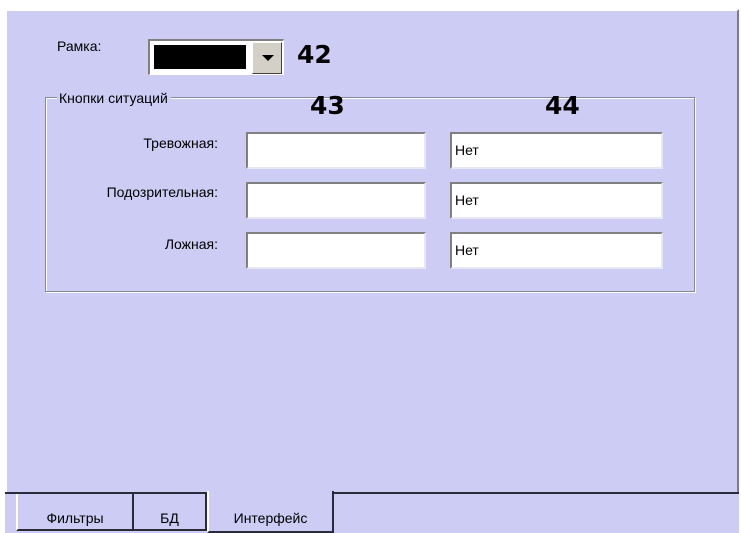 Image resolution: width=741 pixels, height=533 pixels. I want to click on frame-color-swatch, so click(200, 57).